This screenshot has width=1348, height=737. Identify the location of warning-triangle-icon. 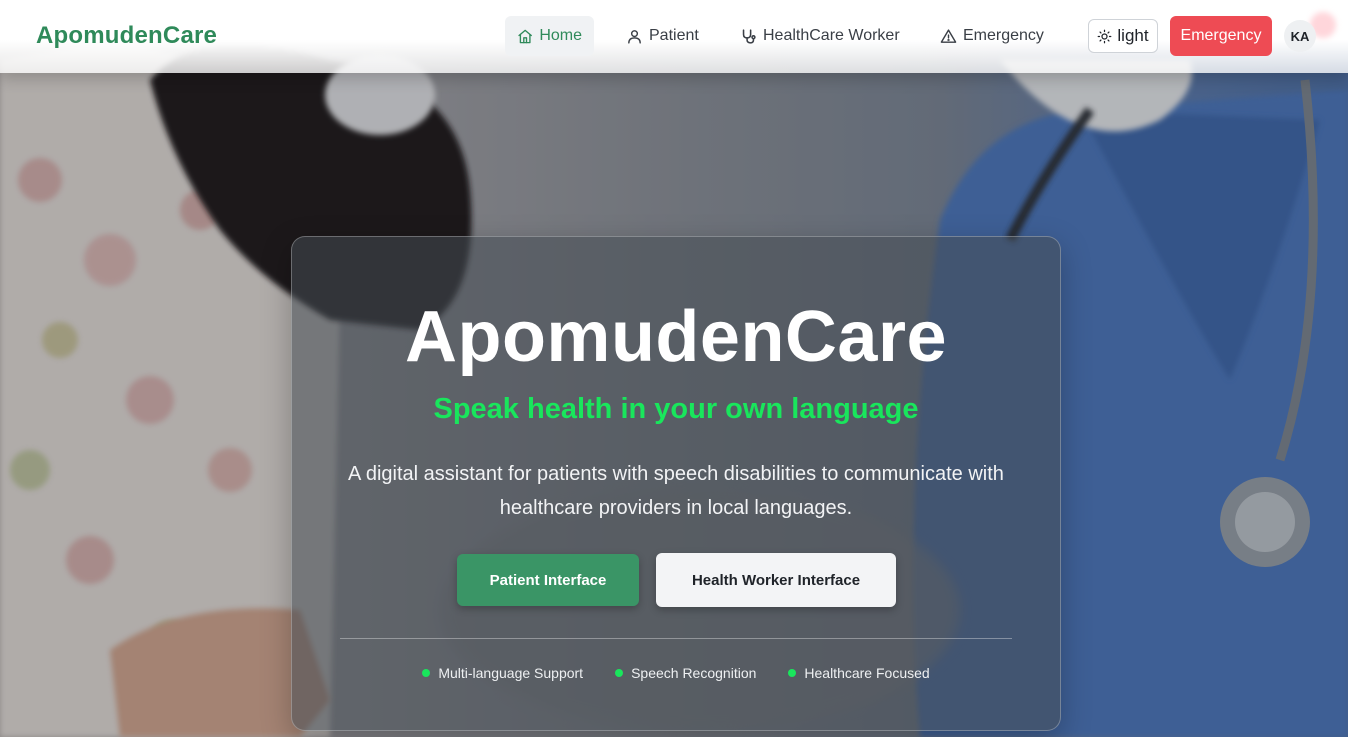
(948, 35).